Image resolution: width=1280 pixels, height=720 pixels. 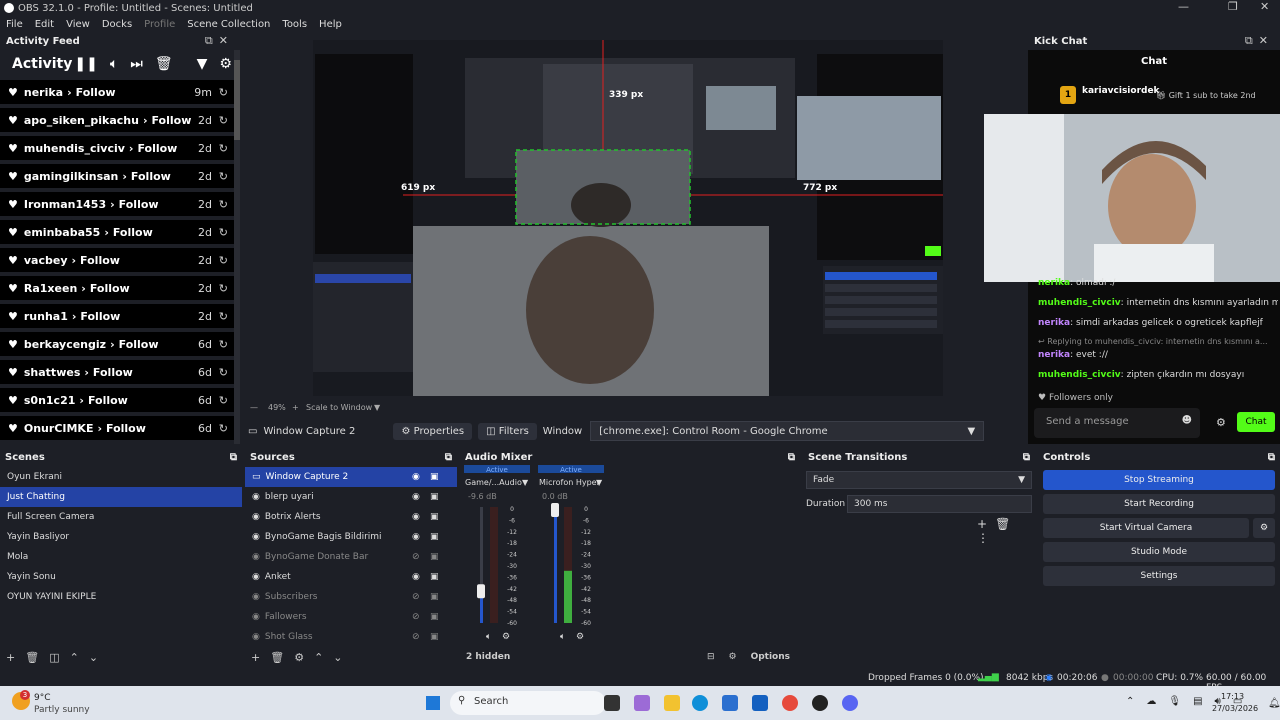 What do you see at coordinates (1221, 422) in the screenshot?
I see `chat-settings-icon: ⚙︎` at bounding box center [1221, 422].